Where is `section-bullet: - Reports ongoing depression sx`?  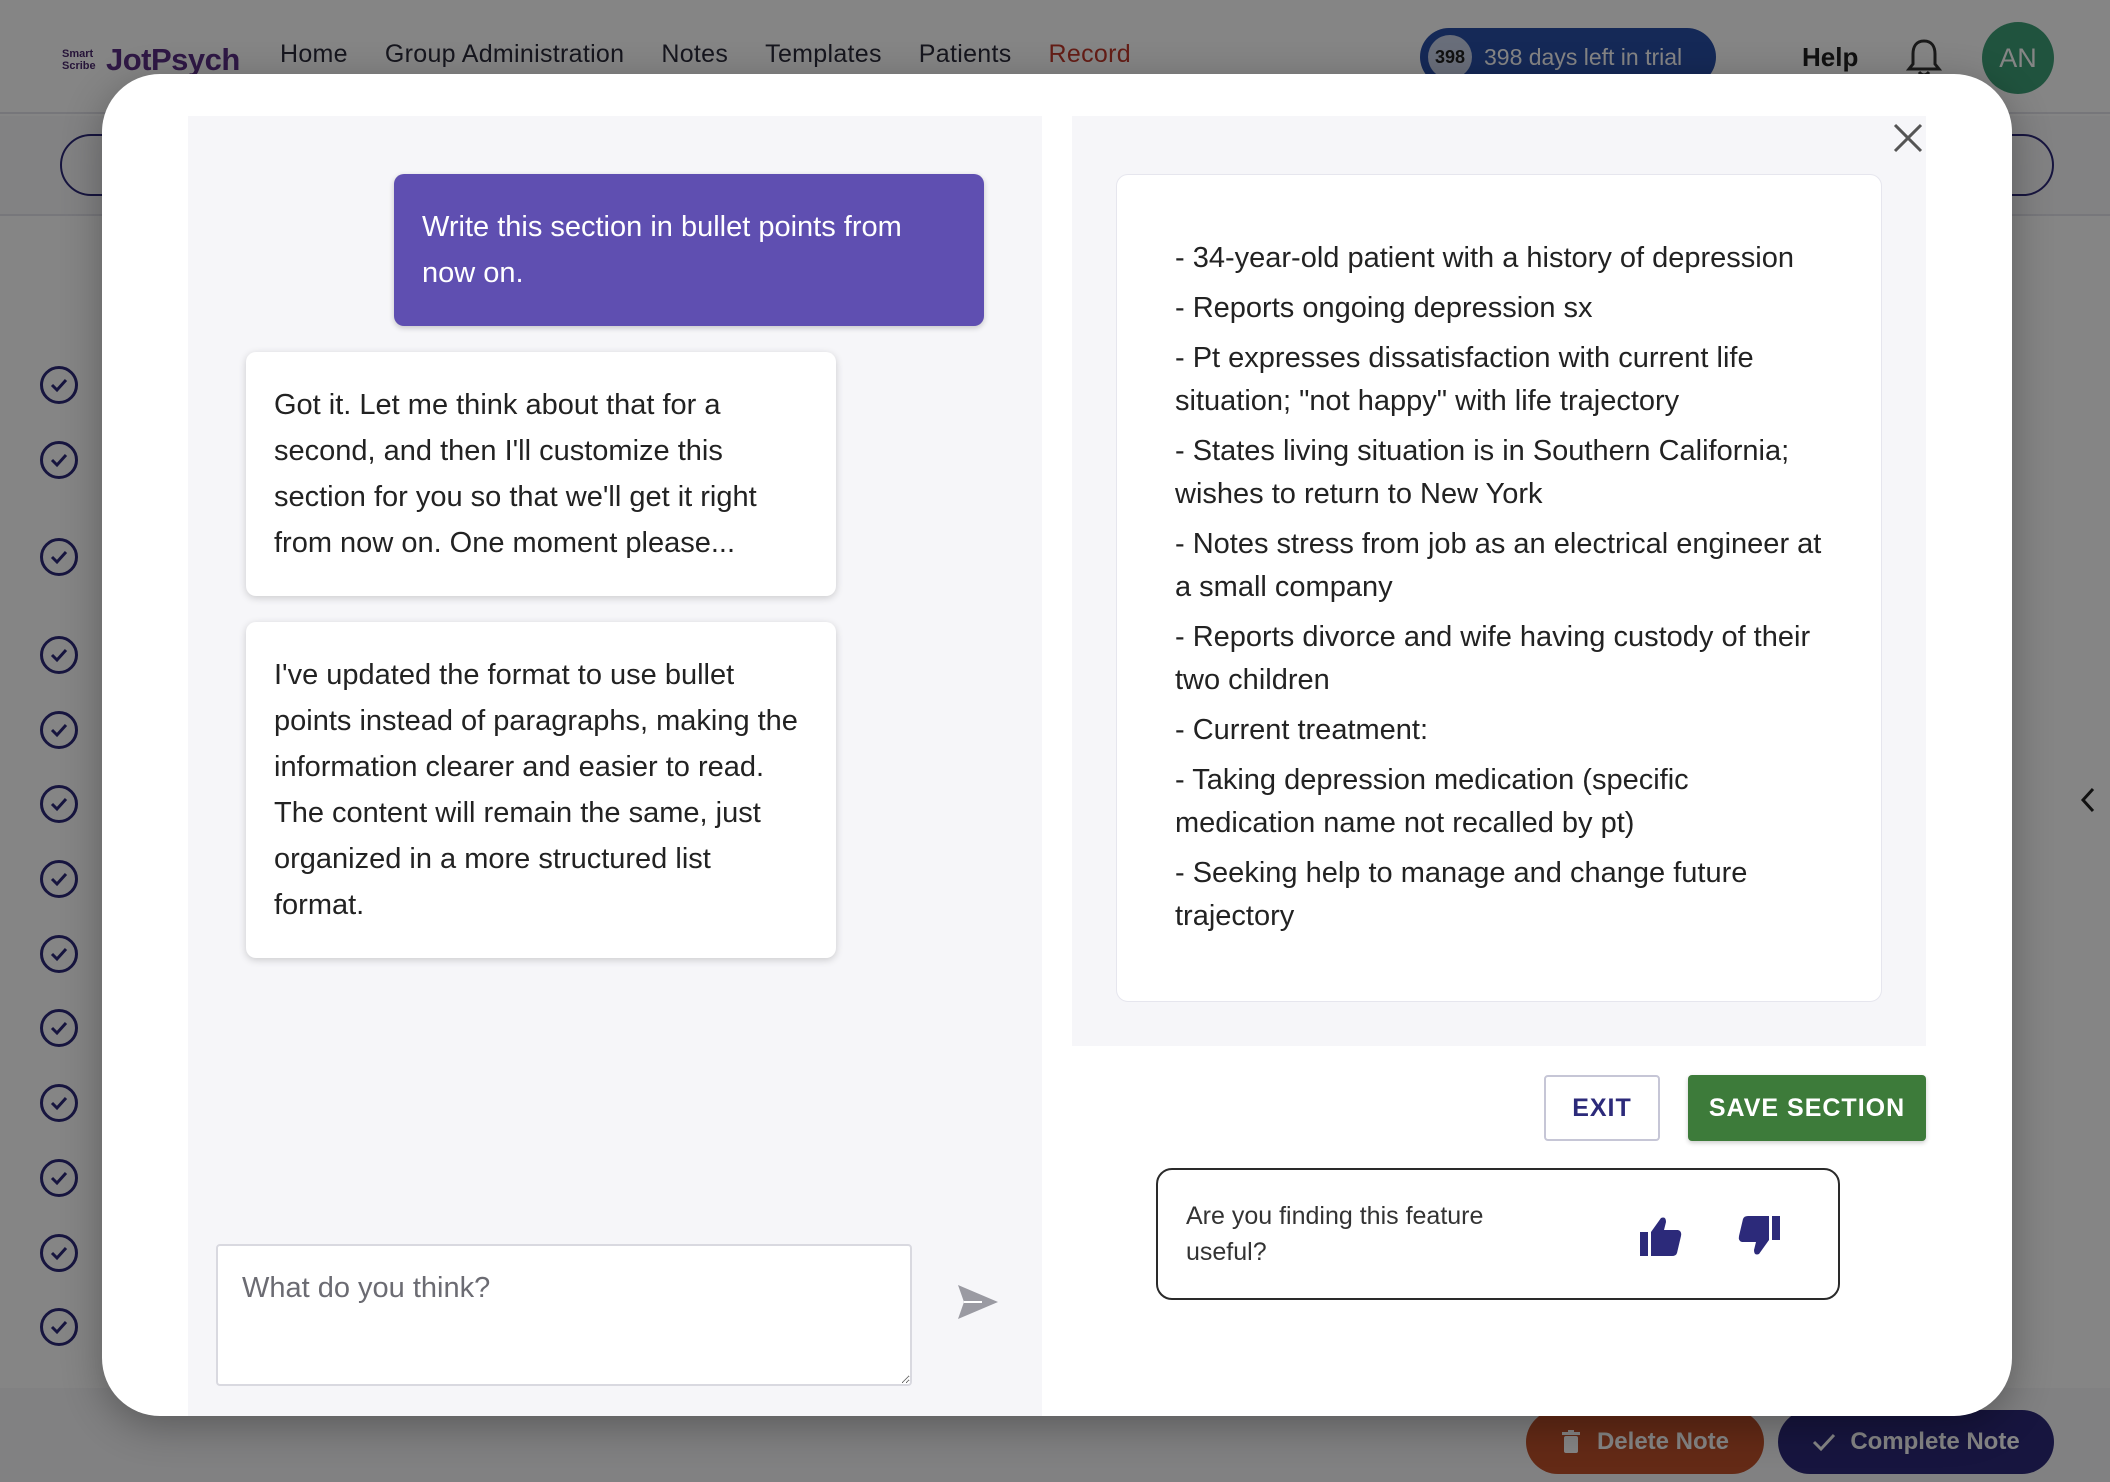 section-bullet: - Reports ongoing depression sx is located at coordinates (1384, 308).